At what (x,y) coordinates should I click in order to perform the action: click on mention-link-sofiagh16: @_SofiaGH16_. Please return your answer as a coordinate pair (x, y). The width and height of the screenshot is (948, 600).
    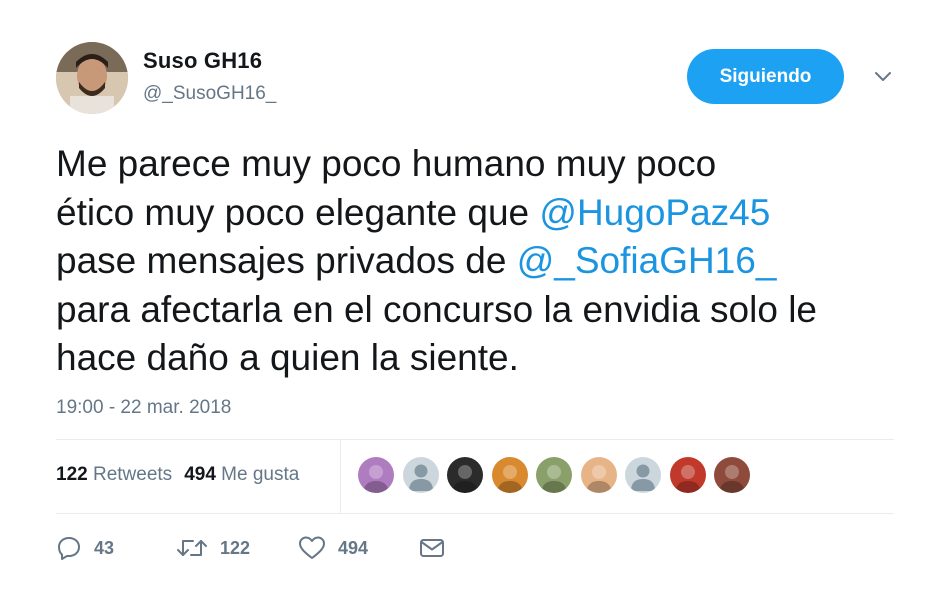
    Looking at the image, I should click on (647, 260).